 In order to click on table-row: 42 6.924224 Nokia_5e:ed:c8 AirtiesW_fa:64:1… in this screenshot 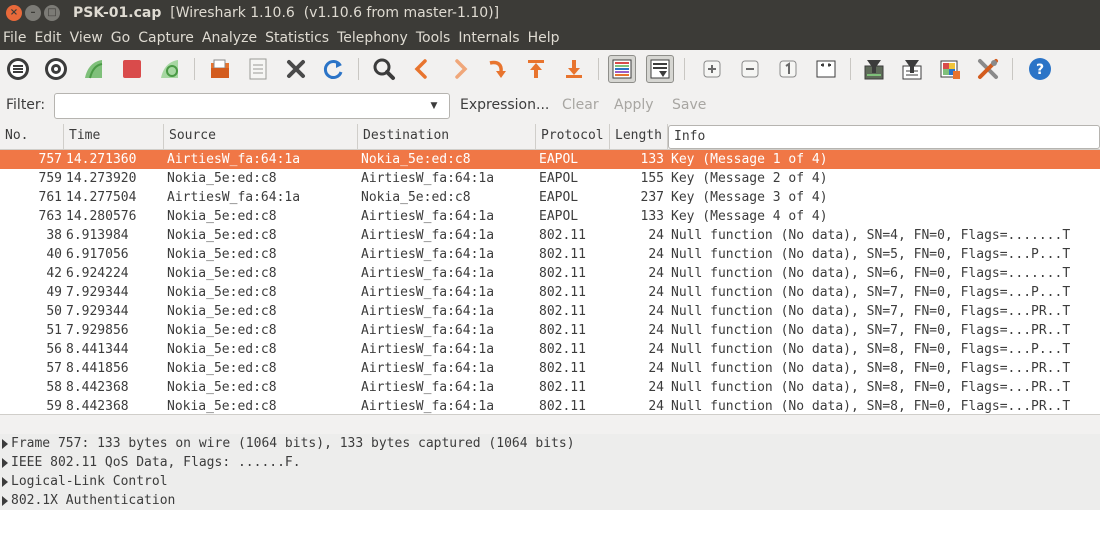, I will do `click(550, 273)`.